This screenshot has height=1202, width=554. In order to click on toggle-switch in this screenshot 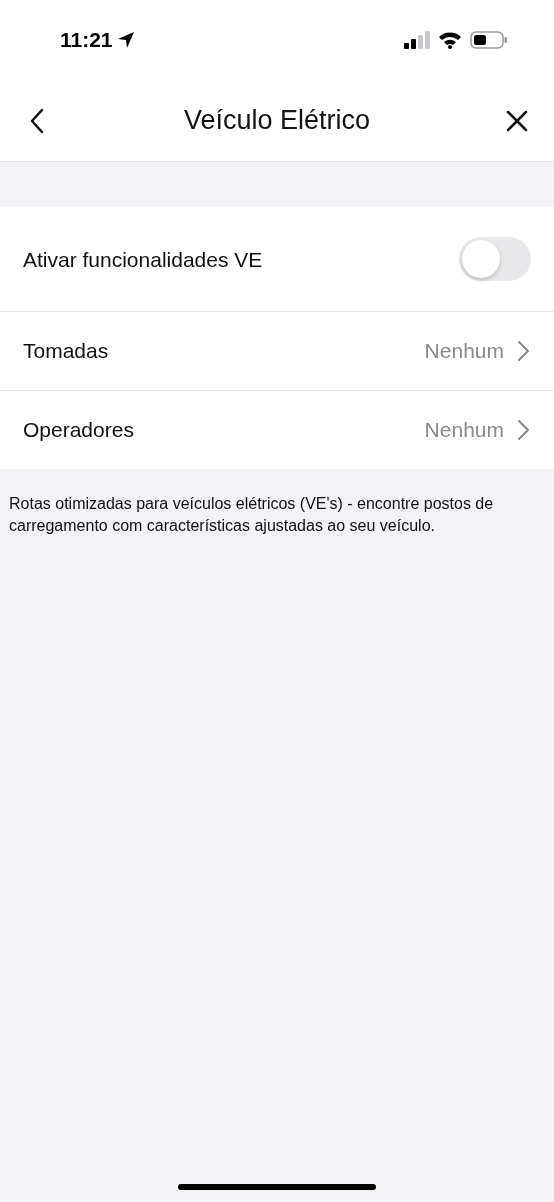, I will do `click(495, 259)`.